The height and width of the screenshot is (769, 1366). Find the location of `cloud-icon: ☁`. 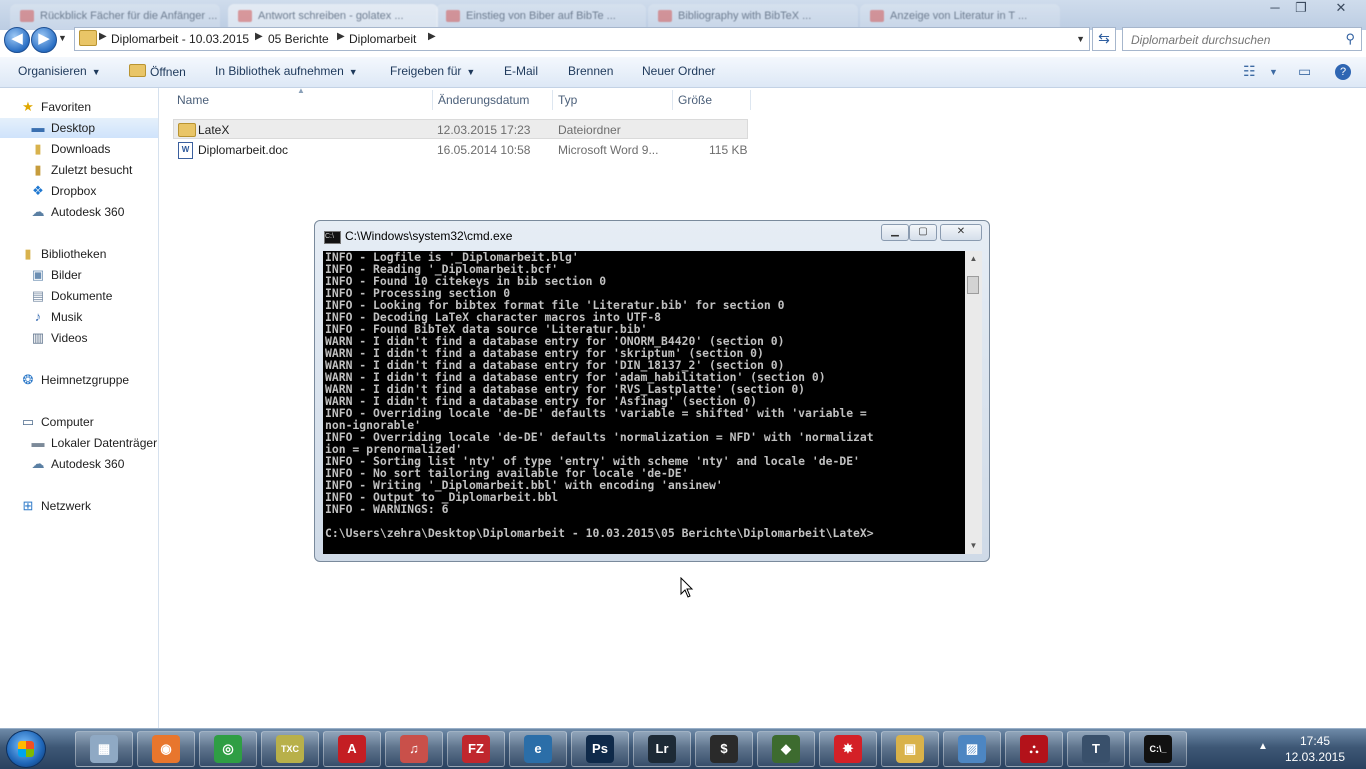

cloud-icon: ☁ is located at coordinates (38, 463).